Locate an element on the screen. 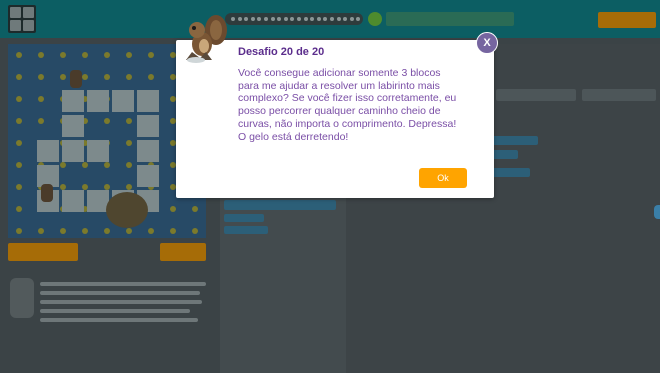 This screenshot has height=373, width=660. header-button is located at coordinates (627, 20).